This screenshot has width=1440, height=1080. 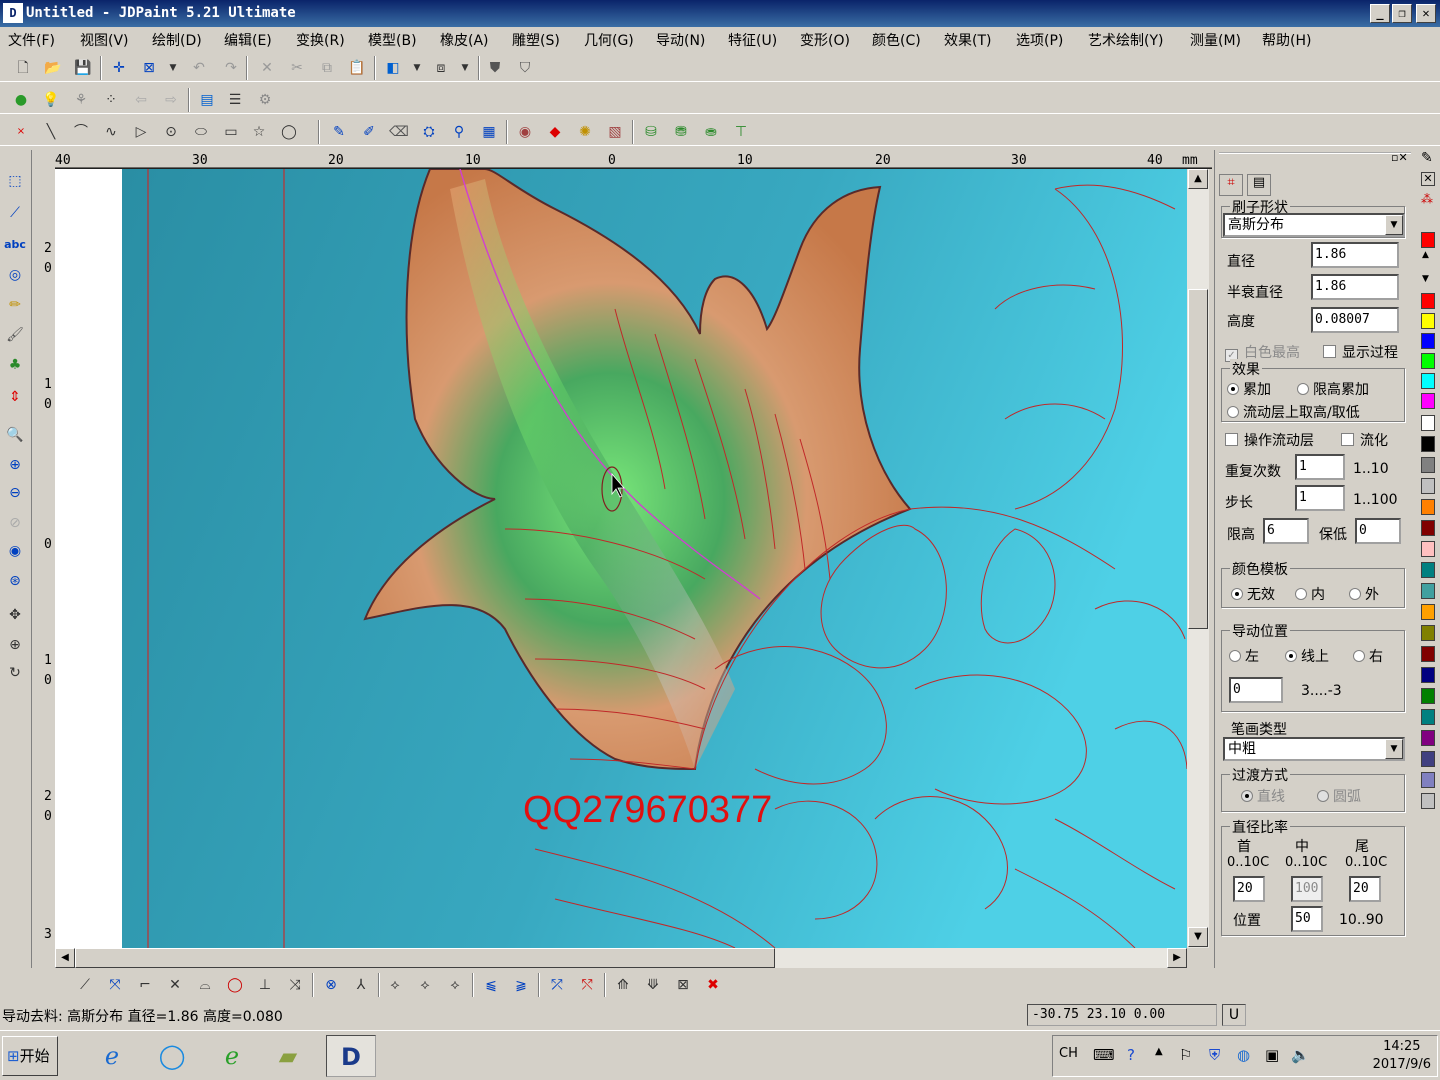 What do you see at coordinates (425, 958) in the screenshot?
I see `horizontal-scroll-thumb` at bounding box center [425, 958].